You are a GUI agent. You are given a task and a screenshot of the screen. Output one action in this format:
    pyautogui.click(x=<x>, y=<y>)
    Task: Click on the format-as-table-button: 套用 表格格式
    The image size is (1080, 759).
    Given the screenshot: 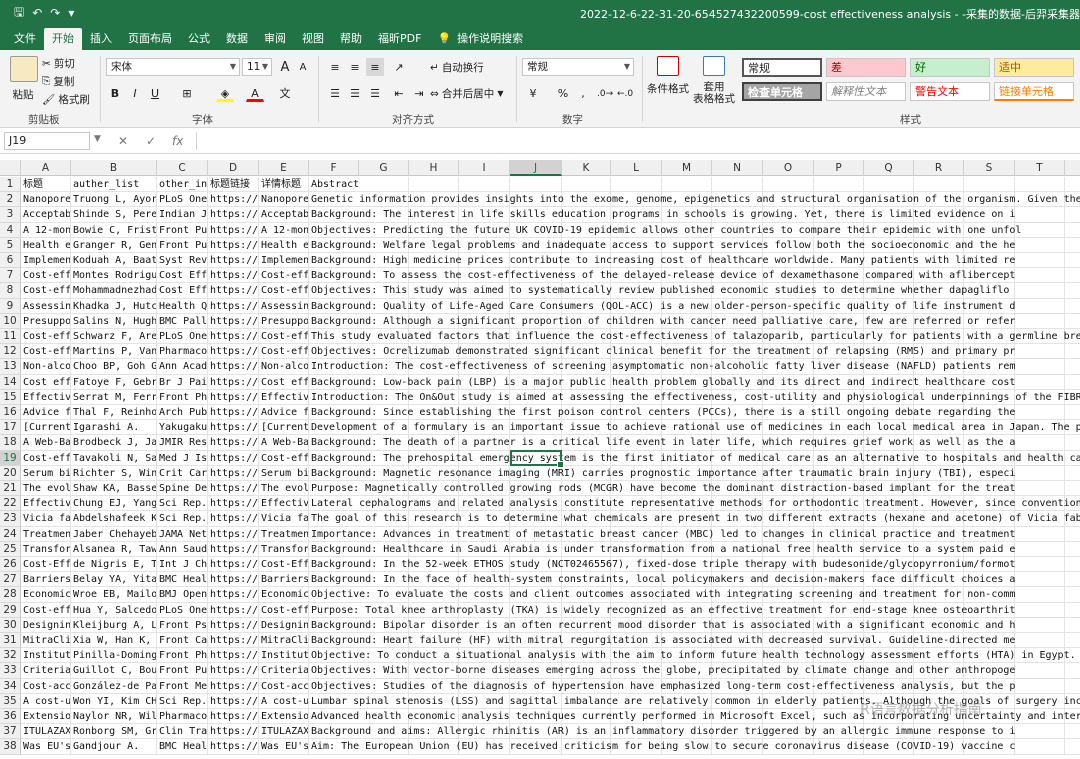 What is the action you would take?
    pyautogui.click(x=714, y=80)
    